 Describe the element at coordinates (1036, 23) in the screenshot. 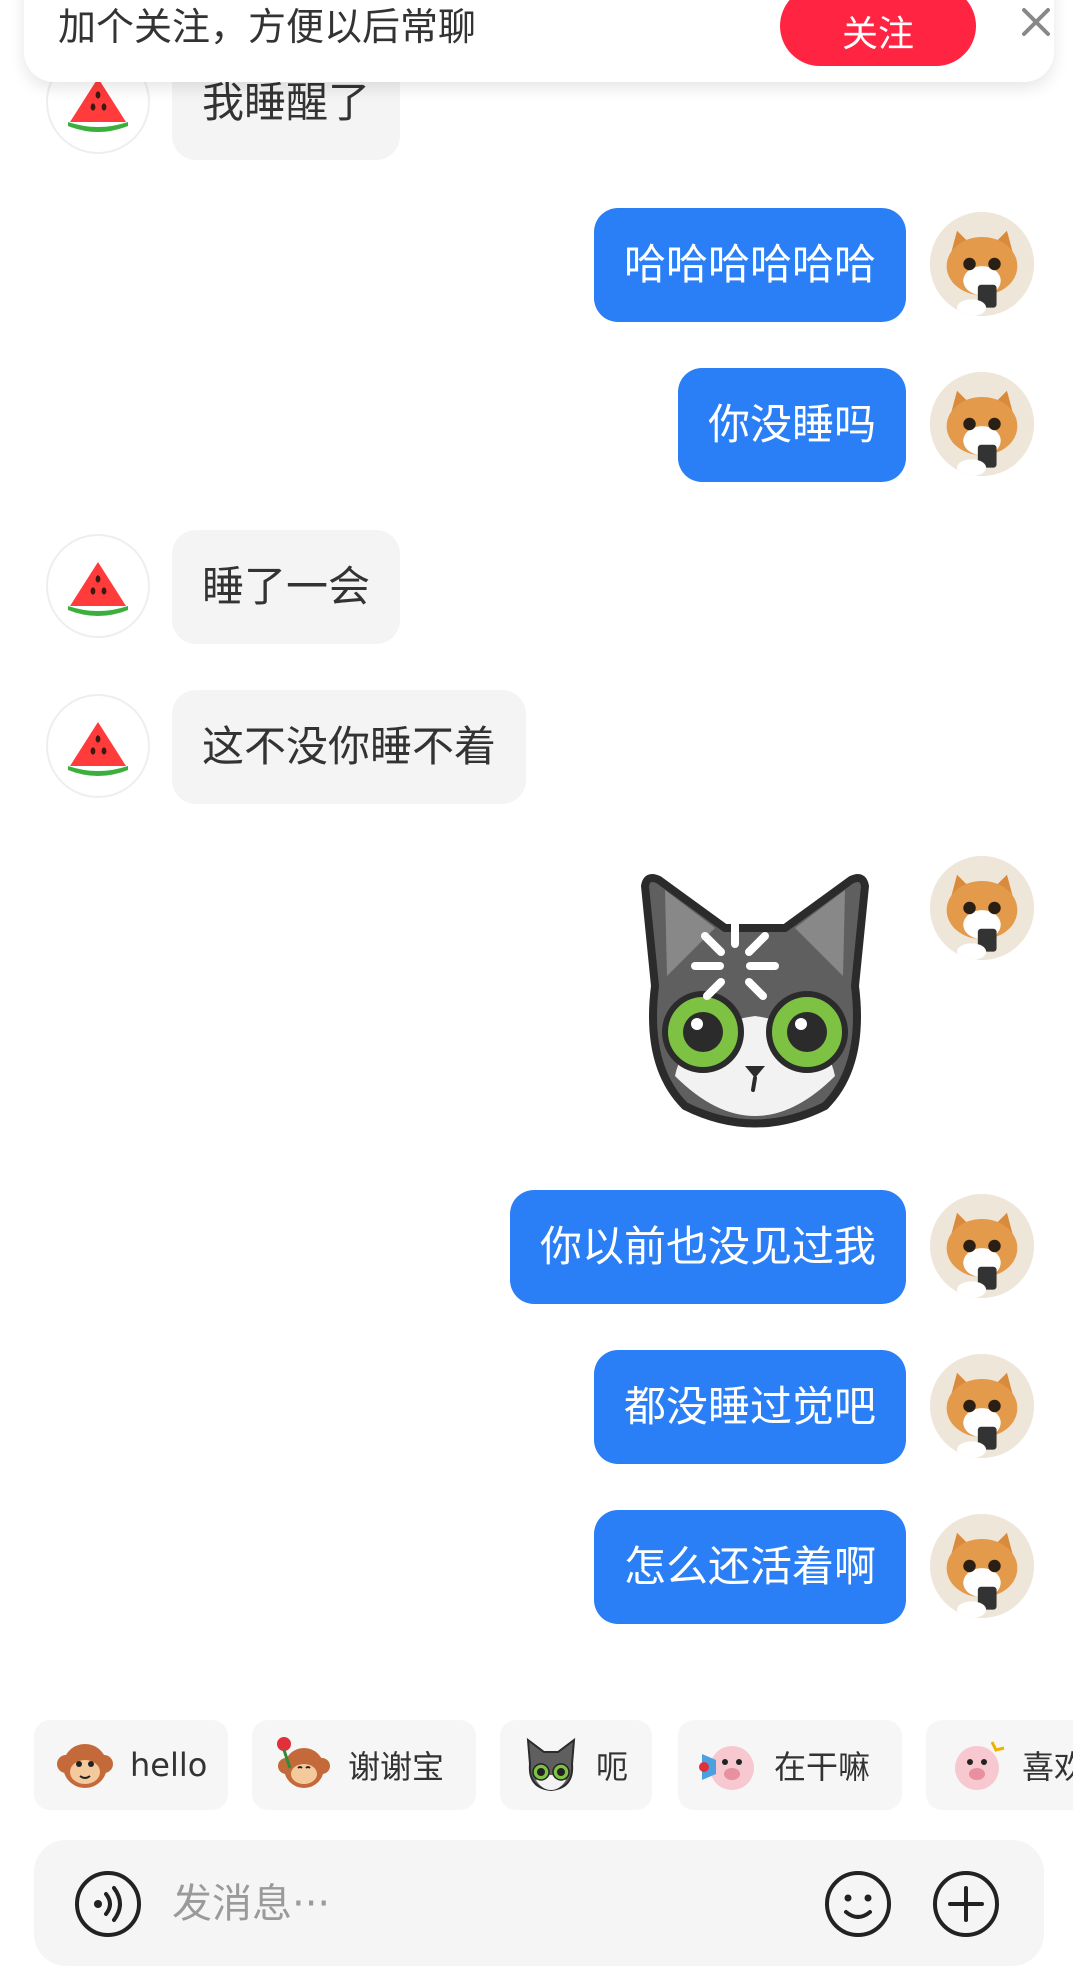

I see `close-icon` at that location.